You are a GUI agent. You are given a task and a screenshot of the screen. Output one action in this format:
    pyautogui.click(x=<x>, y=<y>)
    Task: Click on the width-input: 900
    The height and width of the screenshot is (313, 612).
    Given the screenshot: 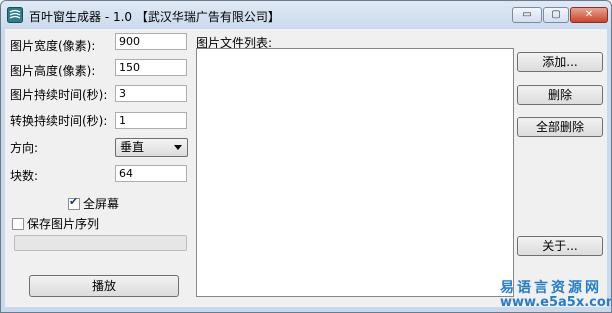 What is the action you would take?
    pyautogui.click(x=151, y=41)
    